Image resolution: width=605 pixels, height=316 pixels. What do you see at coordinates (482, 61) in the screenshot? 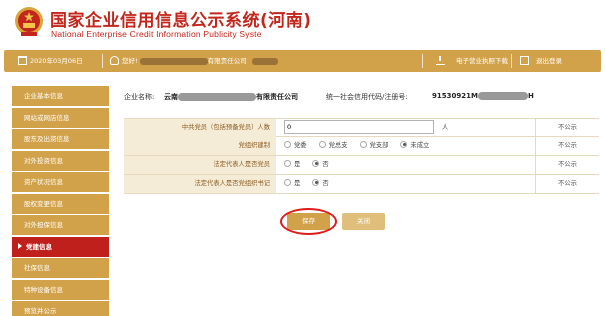
I see `license-download-label: 电子营业执照下载` at bounding box center [482, 61].